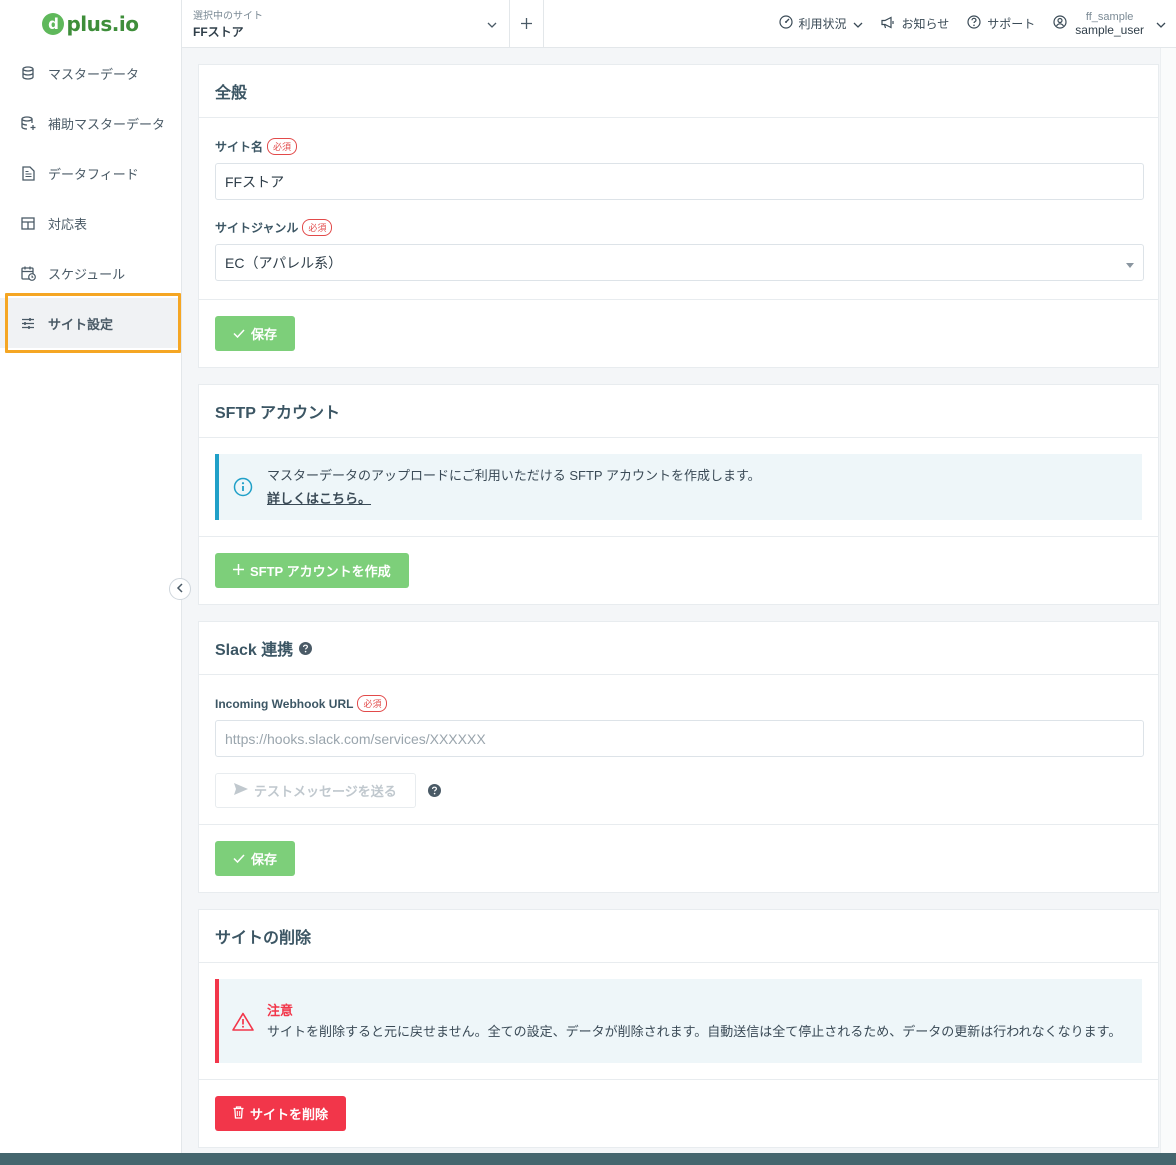 The image size is (1176, 1165). Describe the element at coordinates (678, 411) in the screenshot. I see `sftp-title: SFTP アカウント` at that location.